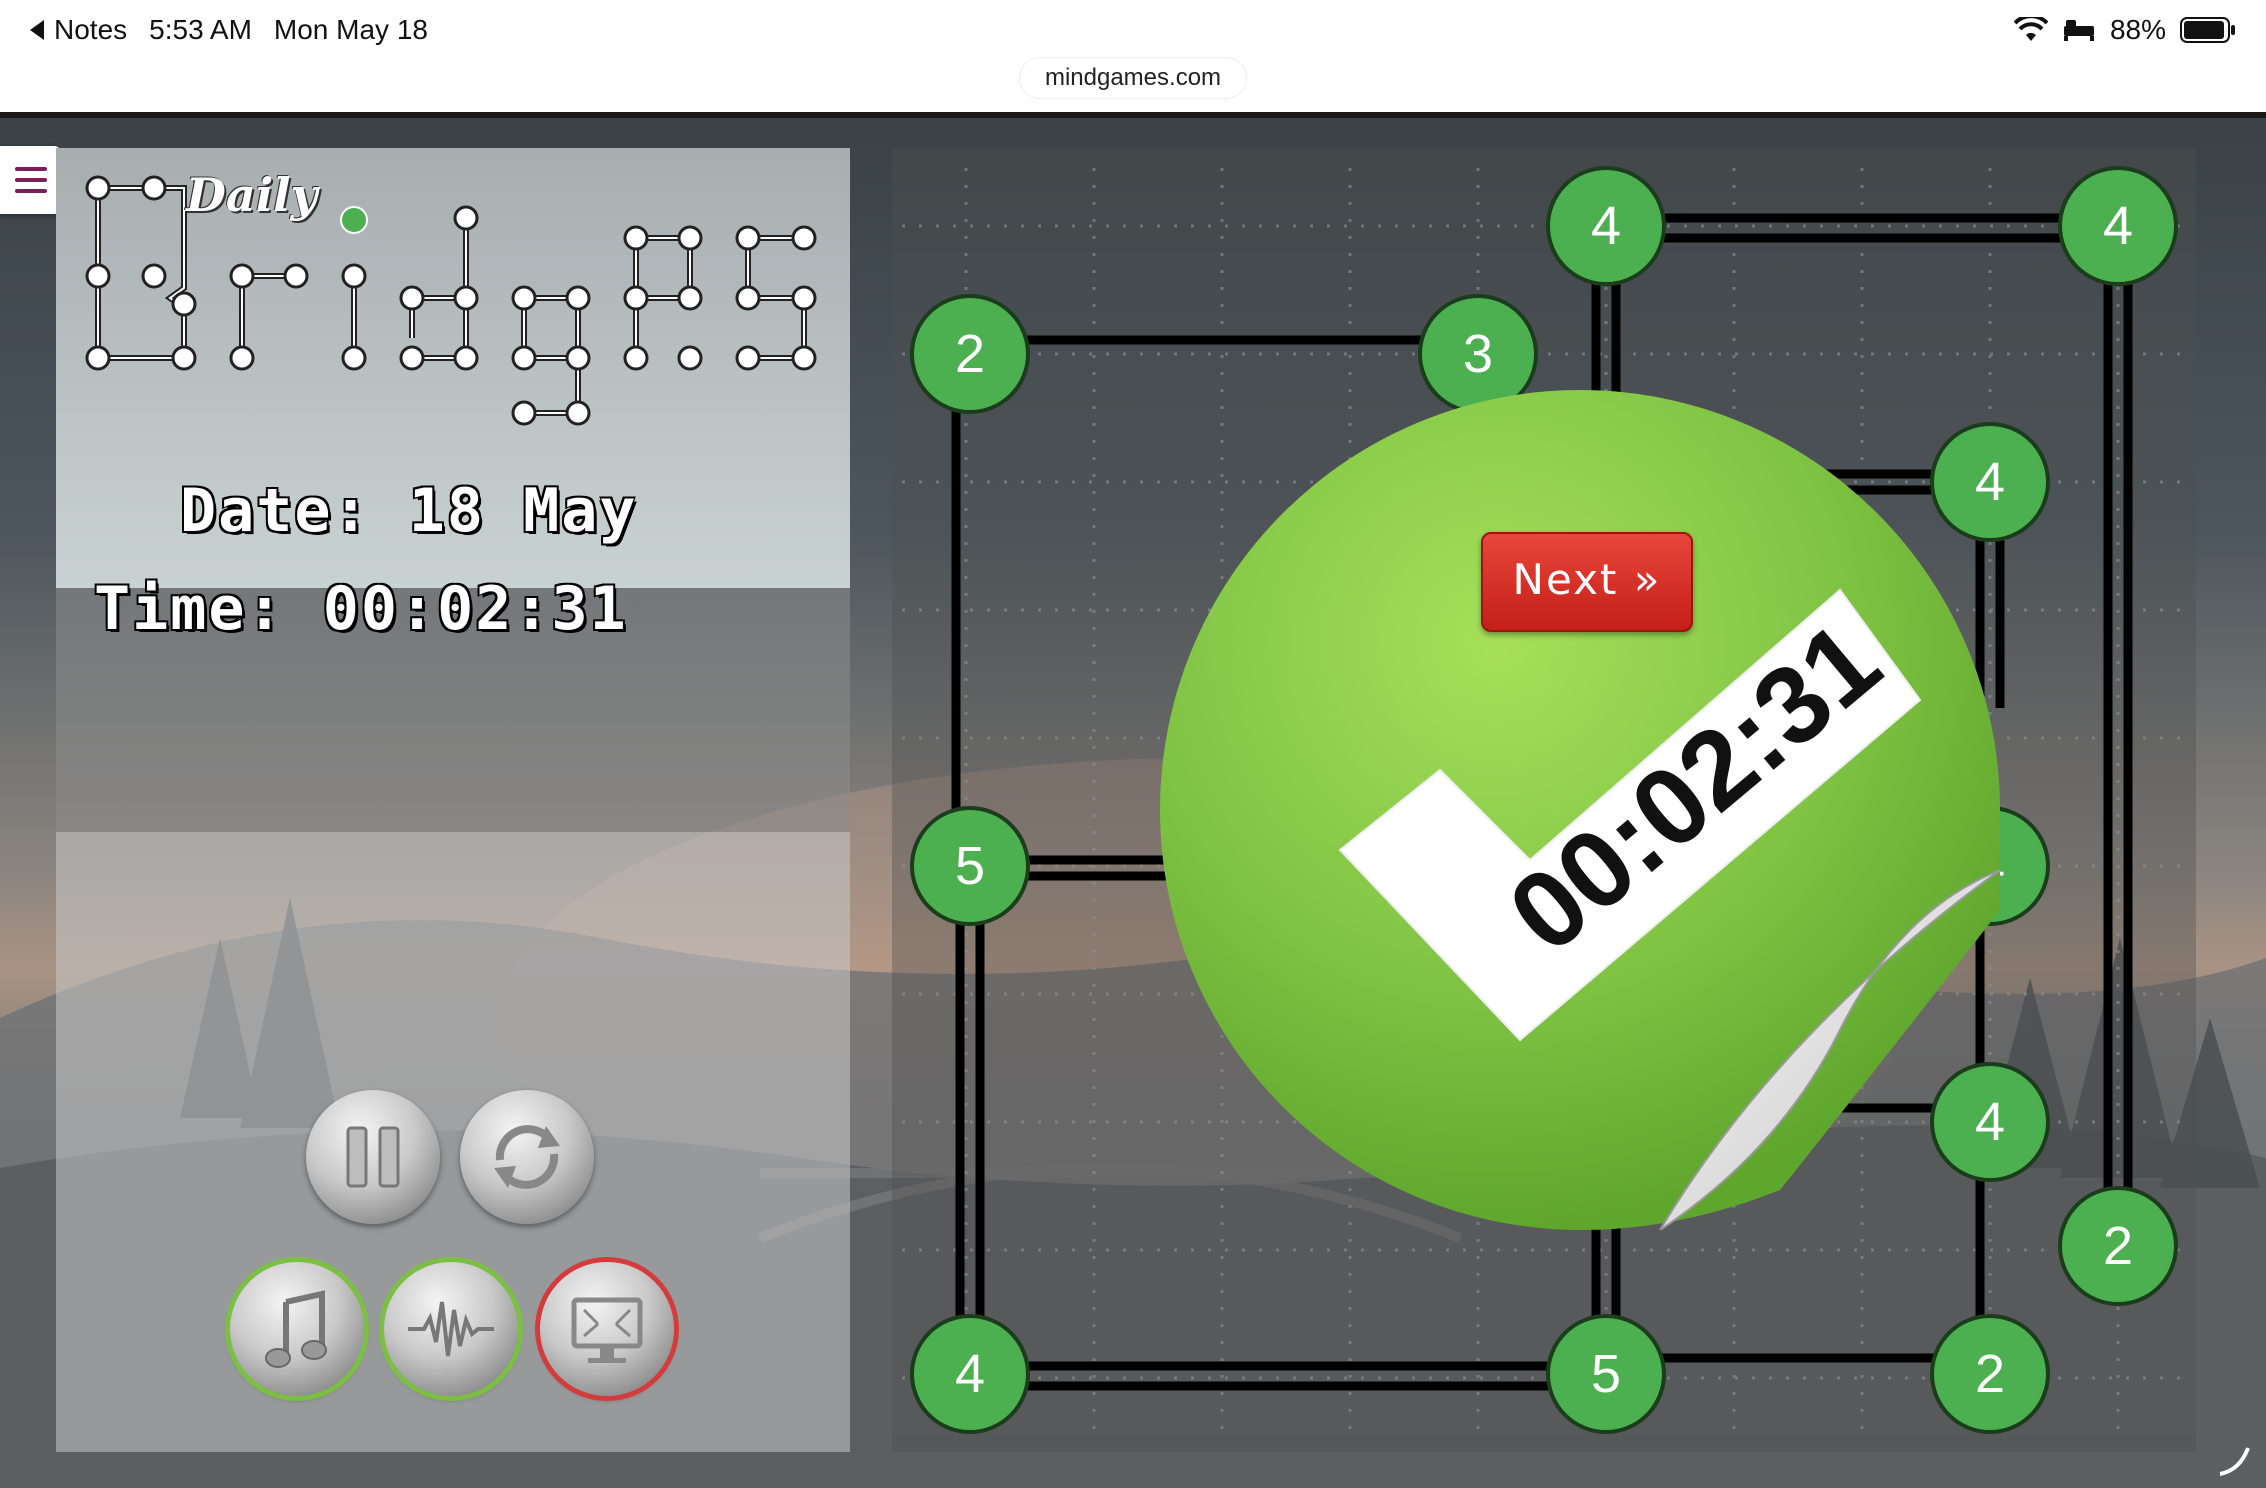  What do you see at coordinates (409, 511) in the screenshot?
I see `date-display: Date: 18 May` at bounding box center [409, 511].